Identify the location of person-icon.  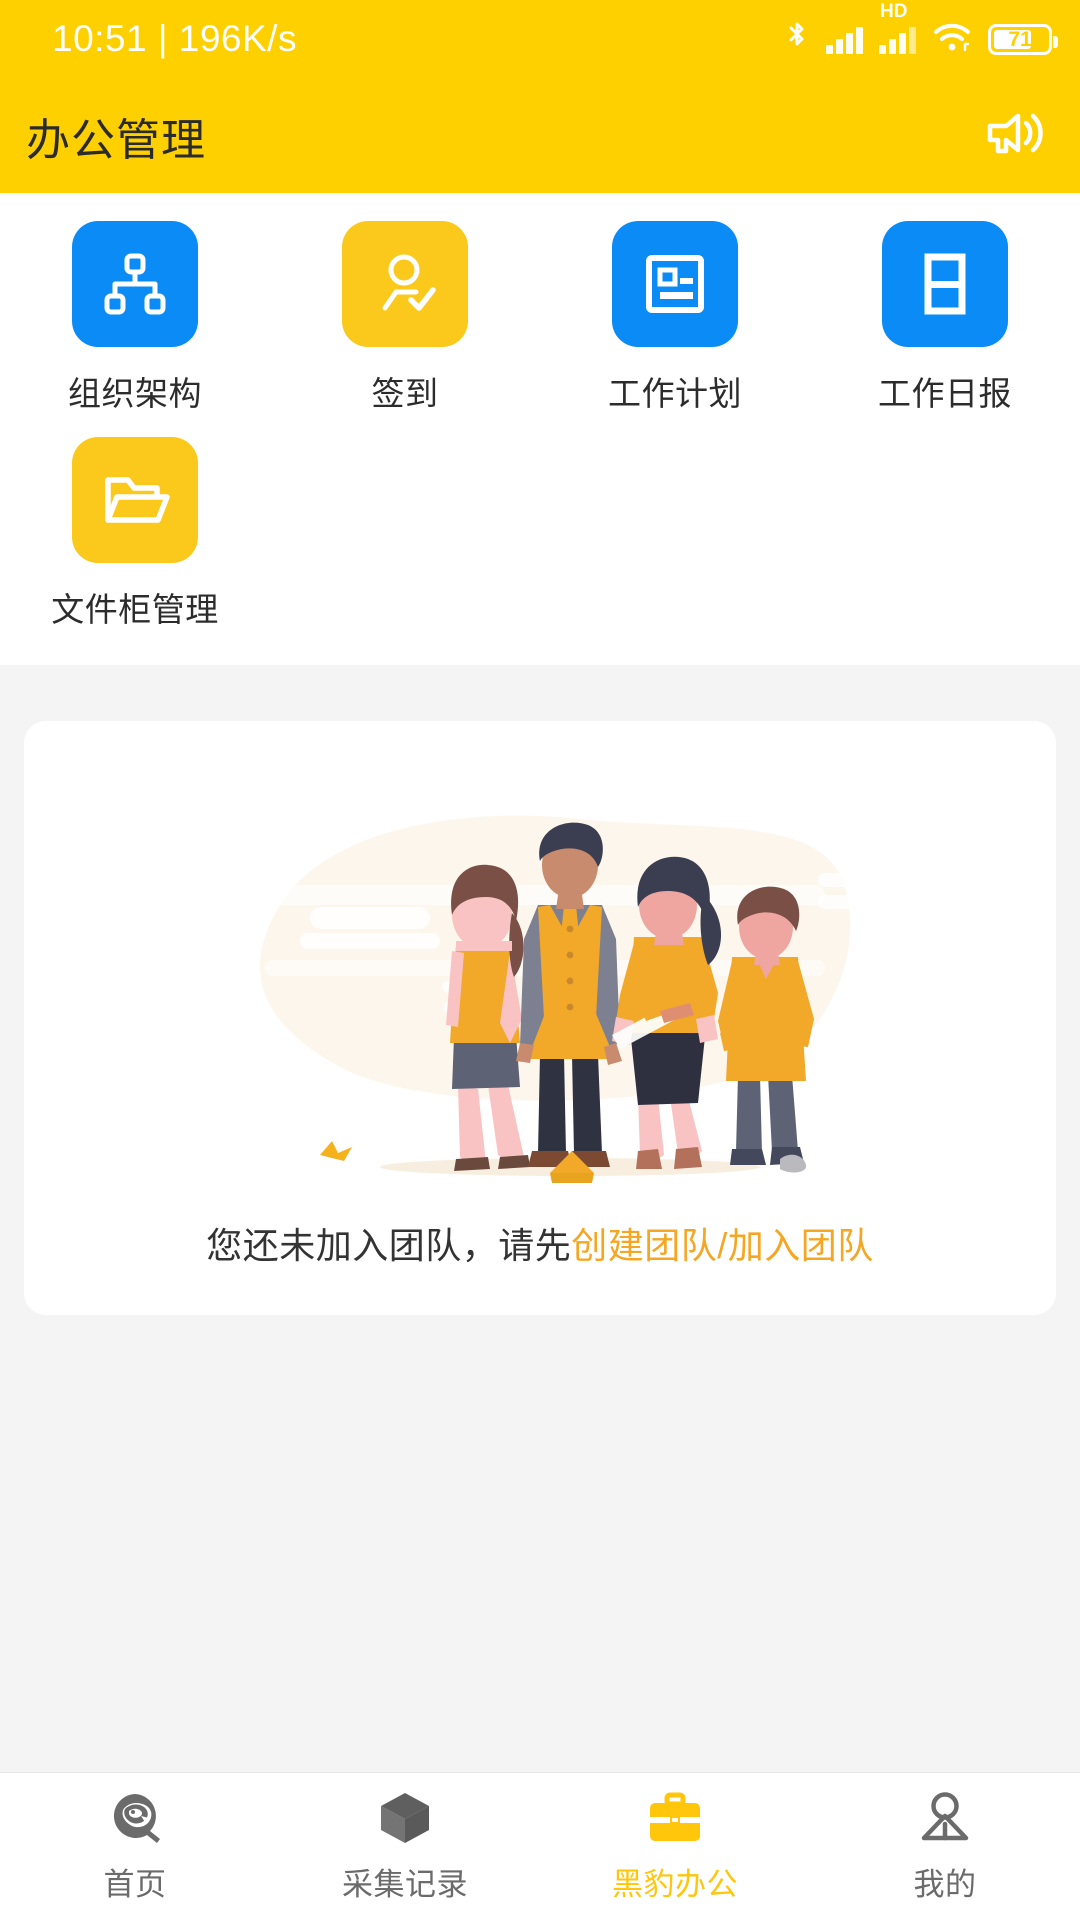
(945, 1818).